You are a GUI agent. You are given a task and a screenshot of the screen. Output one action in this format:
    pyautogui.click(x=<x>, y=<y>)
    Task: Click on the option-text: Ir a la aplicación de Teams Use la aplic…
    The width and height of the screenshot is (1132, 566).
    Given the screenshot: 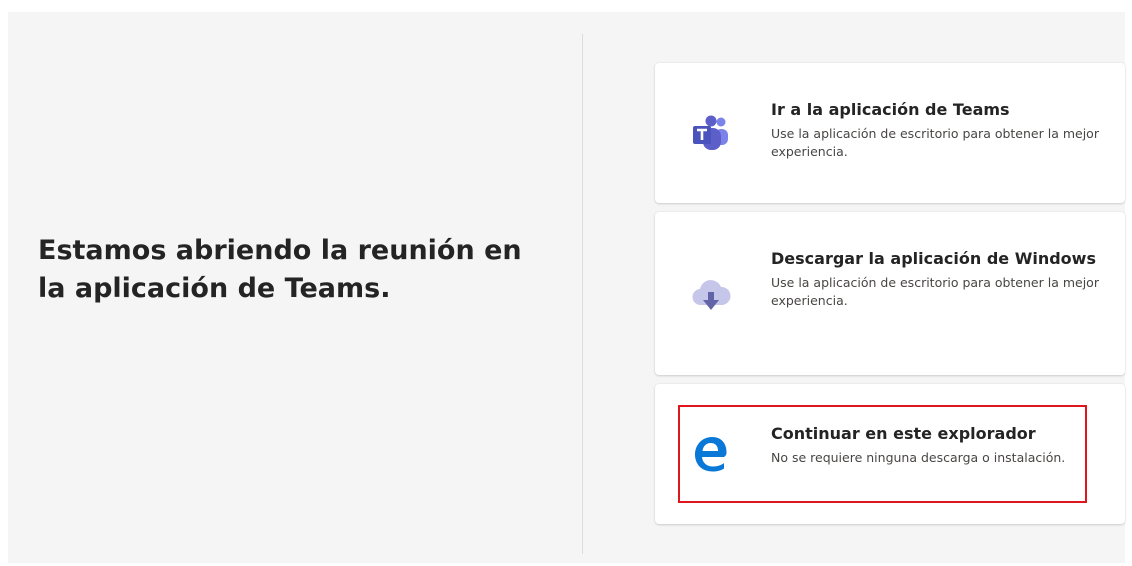 What is the action you would take?
    pyautogui.click(x=936, y=130)
    